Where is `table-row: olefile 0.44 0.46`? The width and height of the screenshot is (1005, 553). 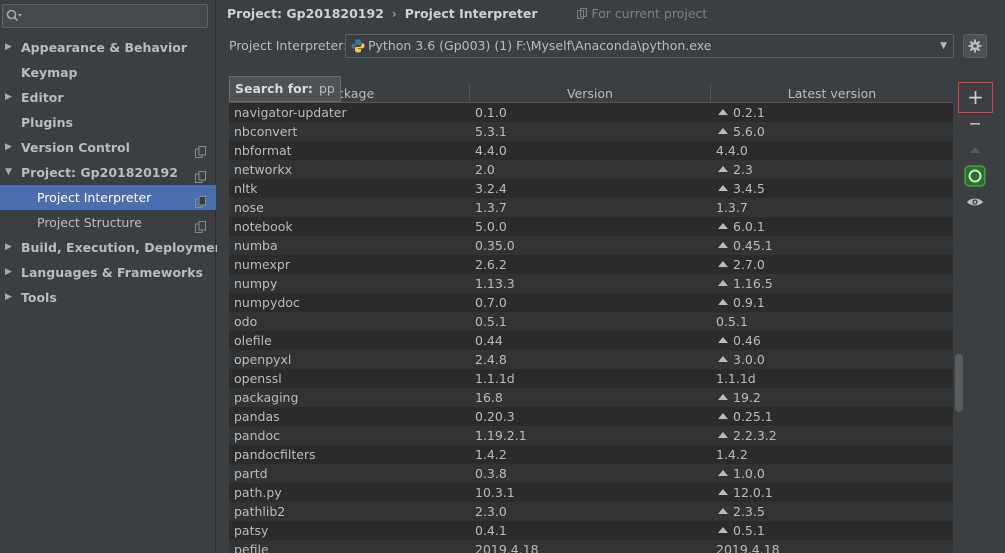
table-row: olefile 0.44 0.46 is located at coordinates (591, 340).